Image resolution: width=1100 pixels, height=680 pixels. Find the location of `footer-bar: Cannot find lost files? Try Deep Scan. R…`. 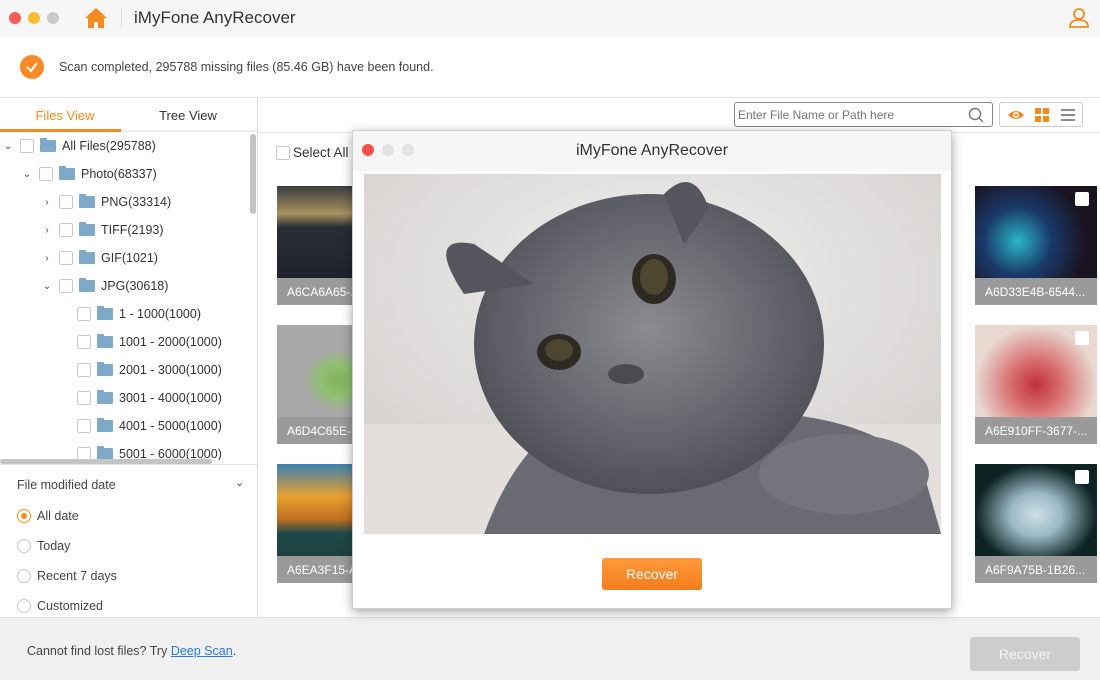

footer-bar: Cannot find lost files? Try Deep Scan. R… is located at coordinates (550, 648).